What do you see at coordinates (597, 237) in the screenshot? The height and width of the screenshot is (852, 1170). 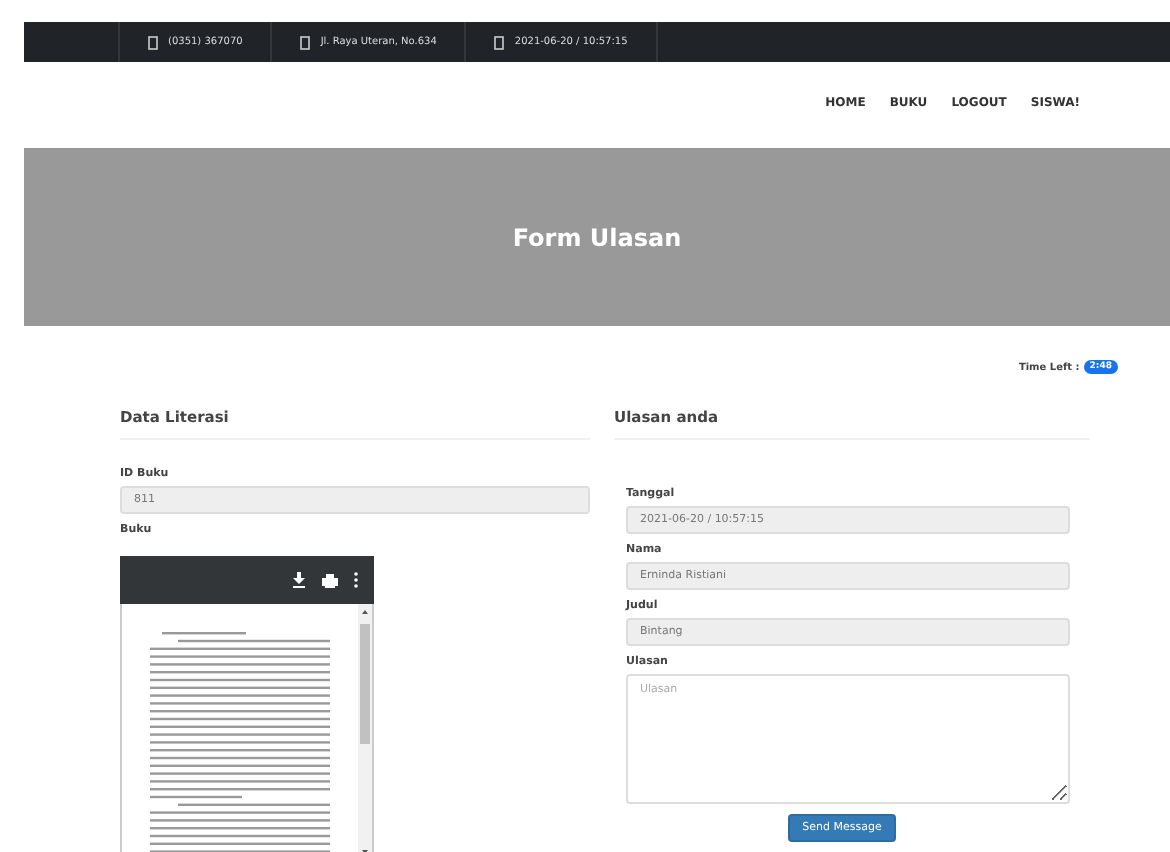 I see `page-title: Form Ulasan` at bounding box center [597, 237].